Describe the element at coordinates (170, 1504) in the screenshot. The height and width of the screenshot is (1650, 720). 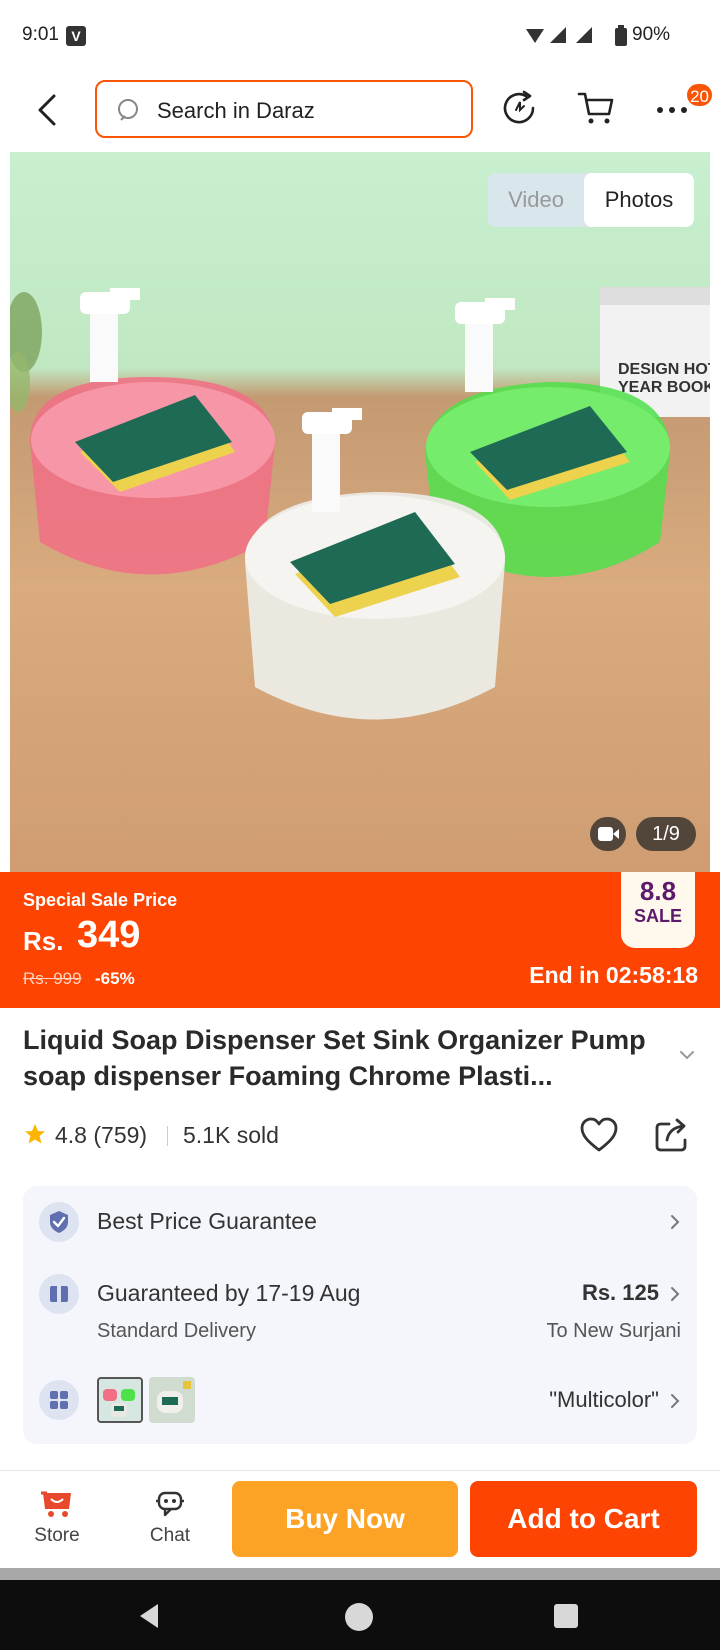
I see `chat-robot-icon` at that location.